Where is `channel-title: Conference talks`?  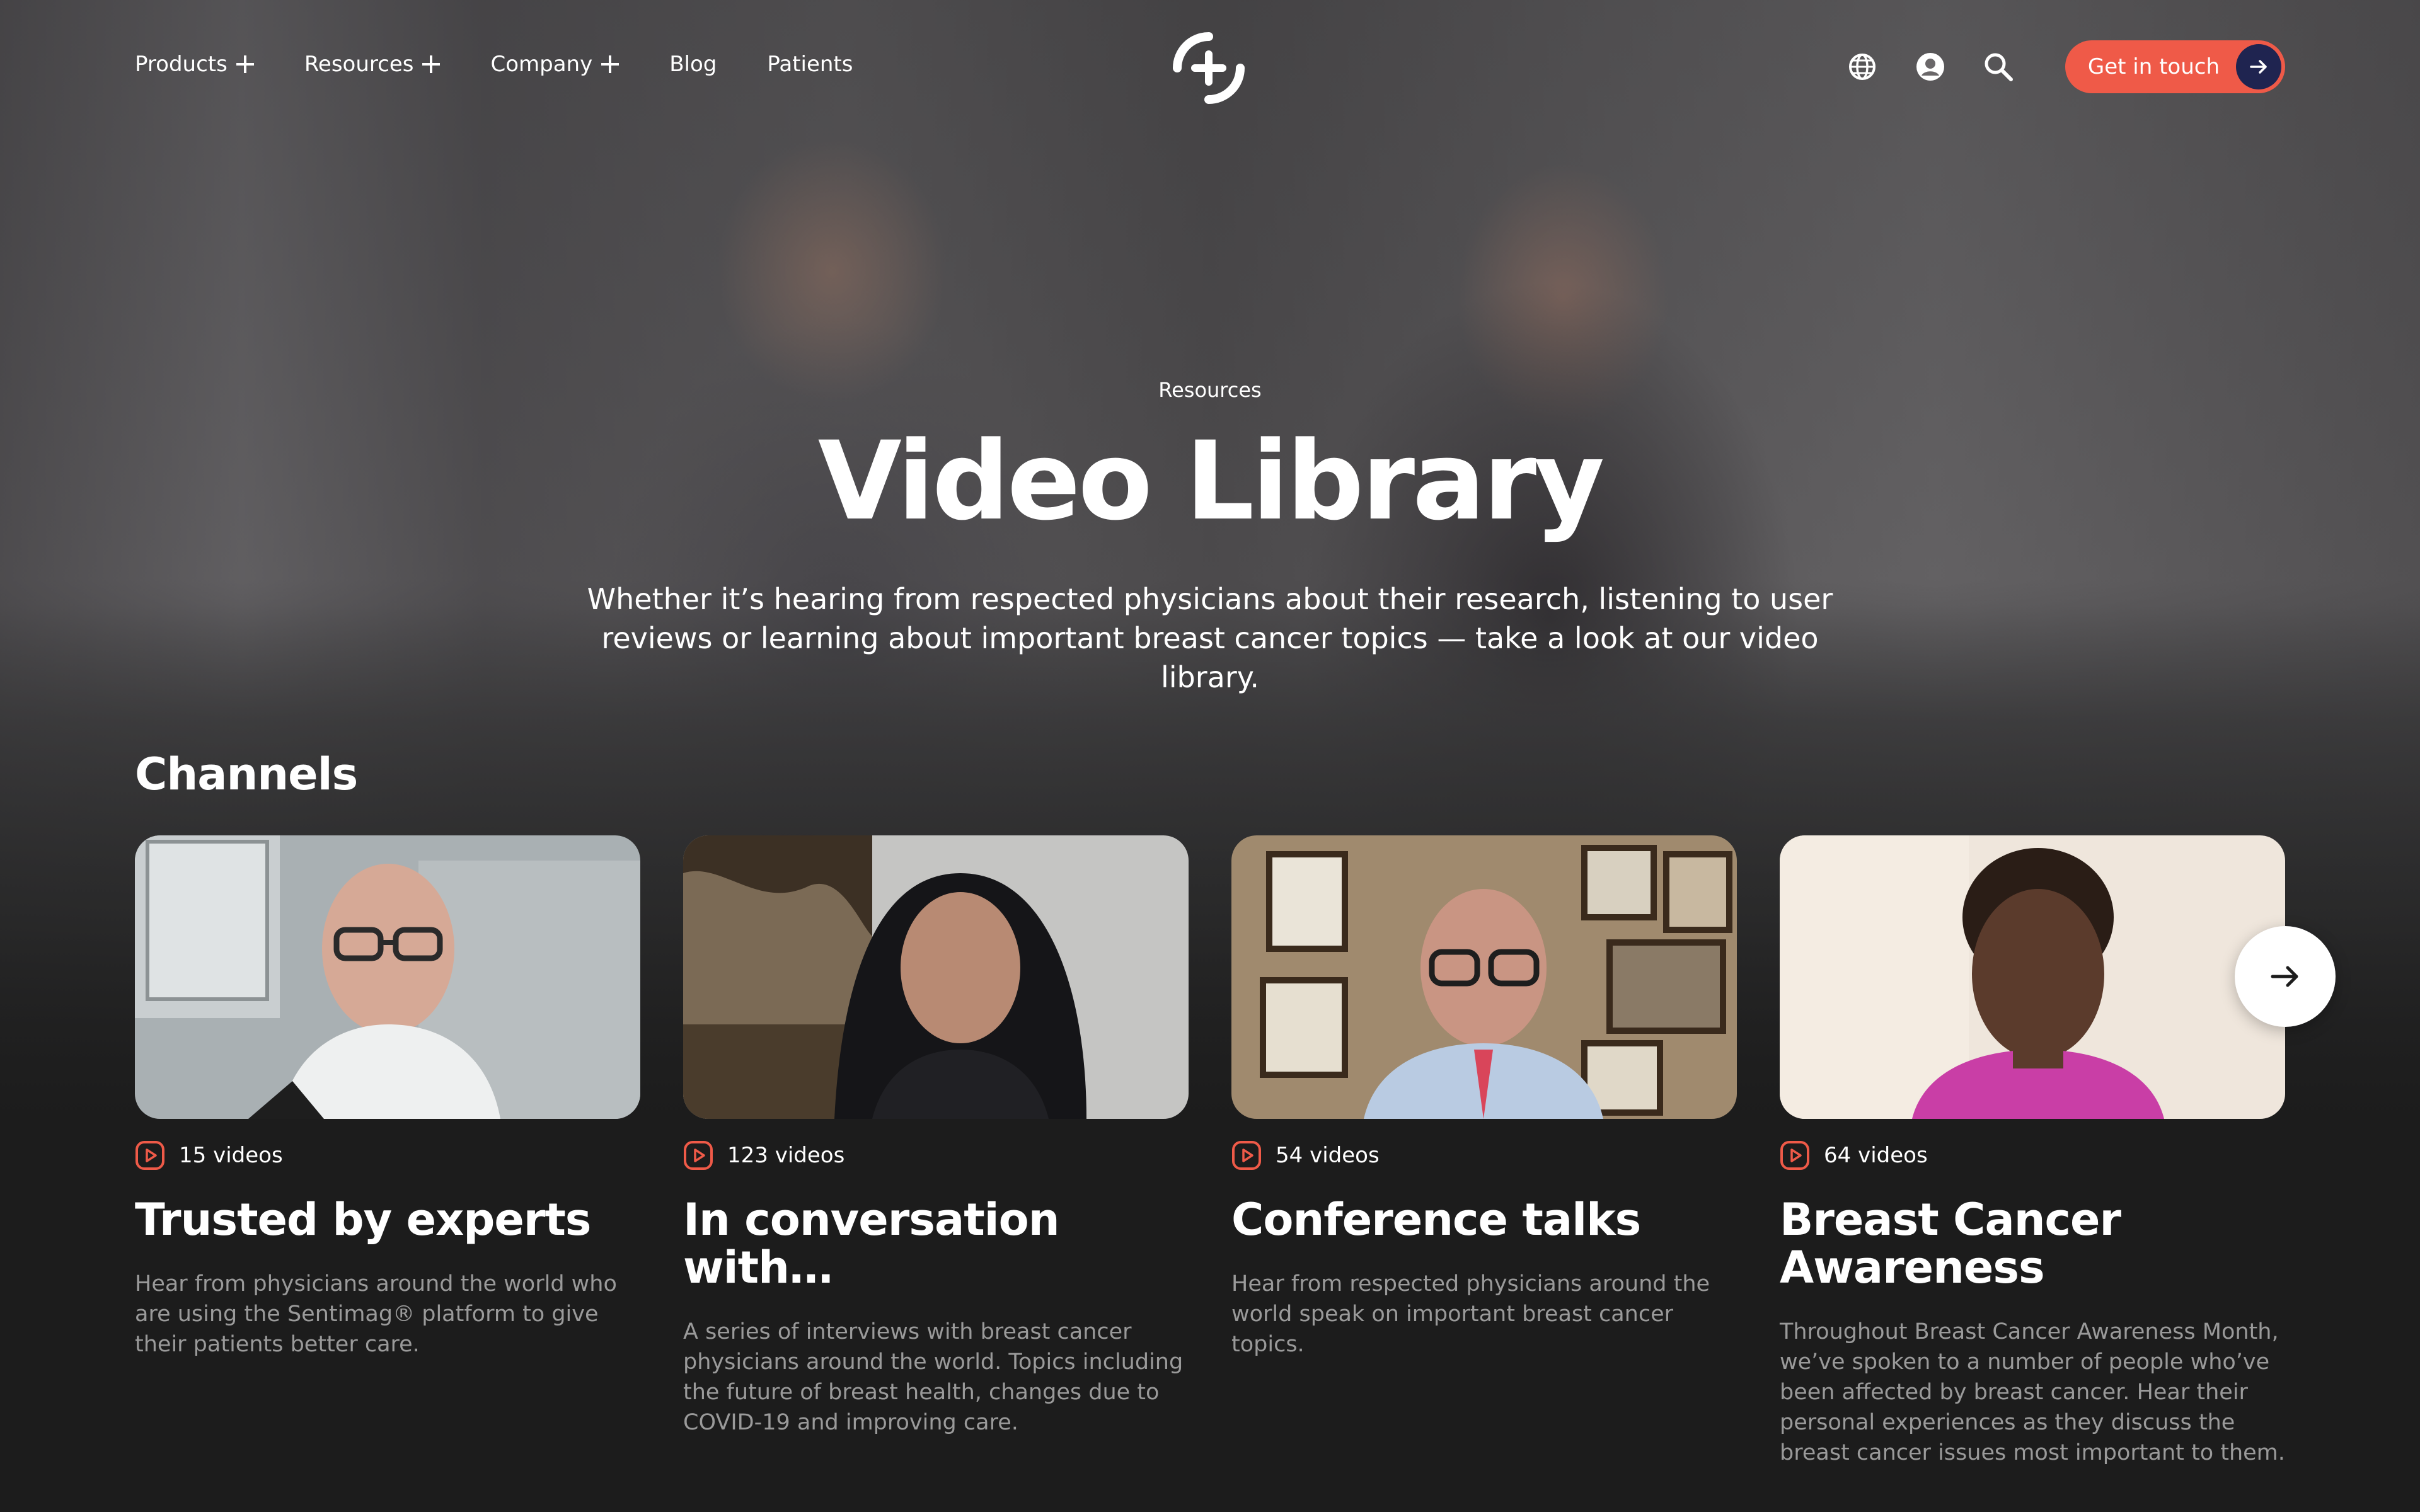 channel-title: Conference talks is located at coordinates (1484, 1220).